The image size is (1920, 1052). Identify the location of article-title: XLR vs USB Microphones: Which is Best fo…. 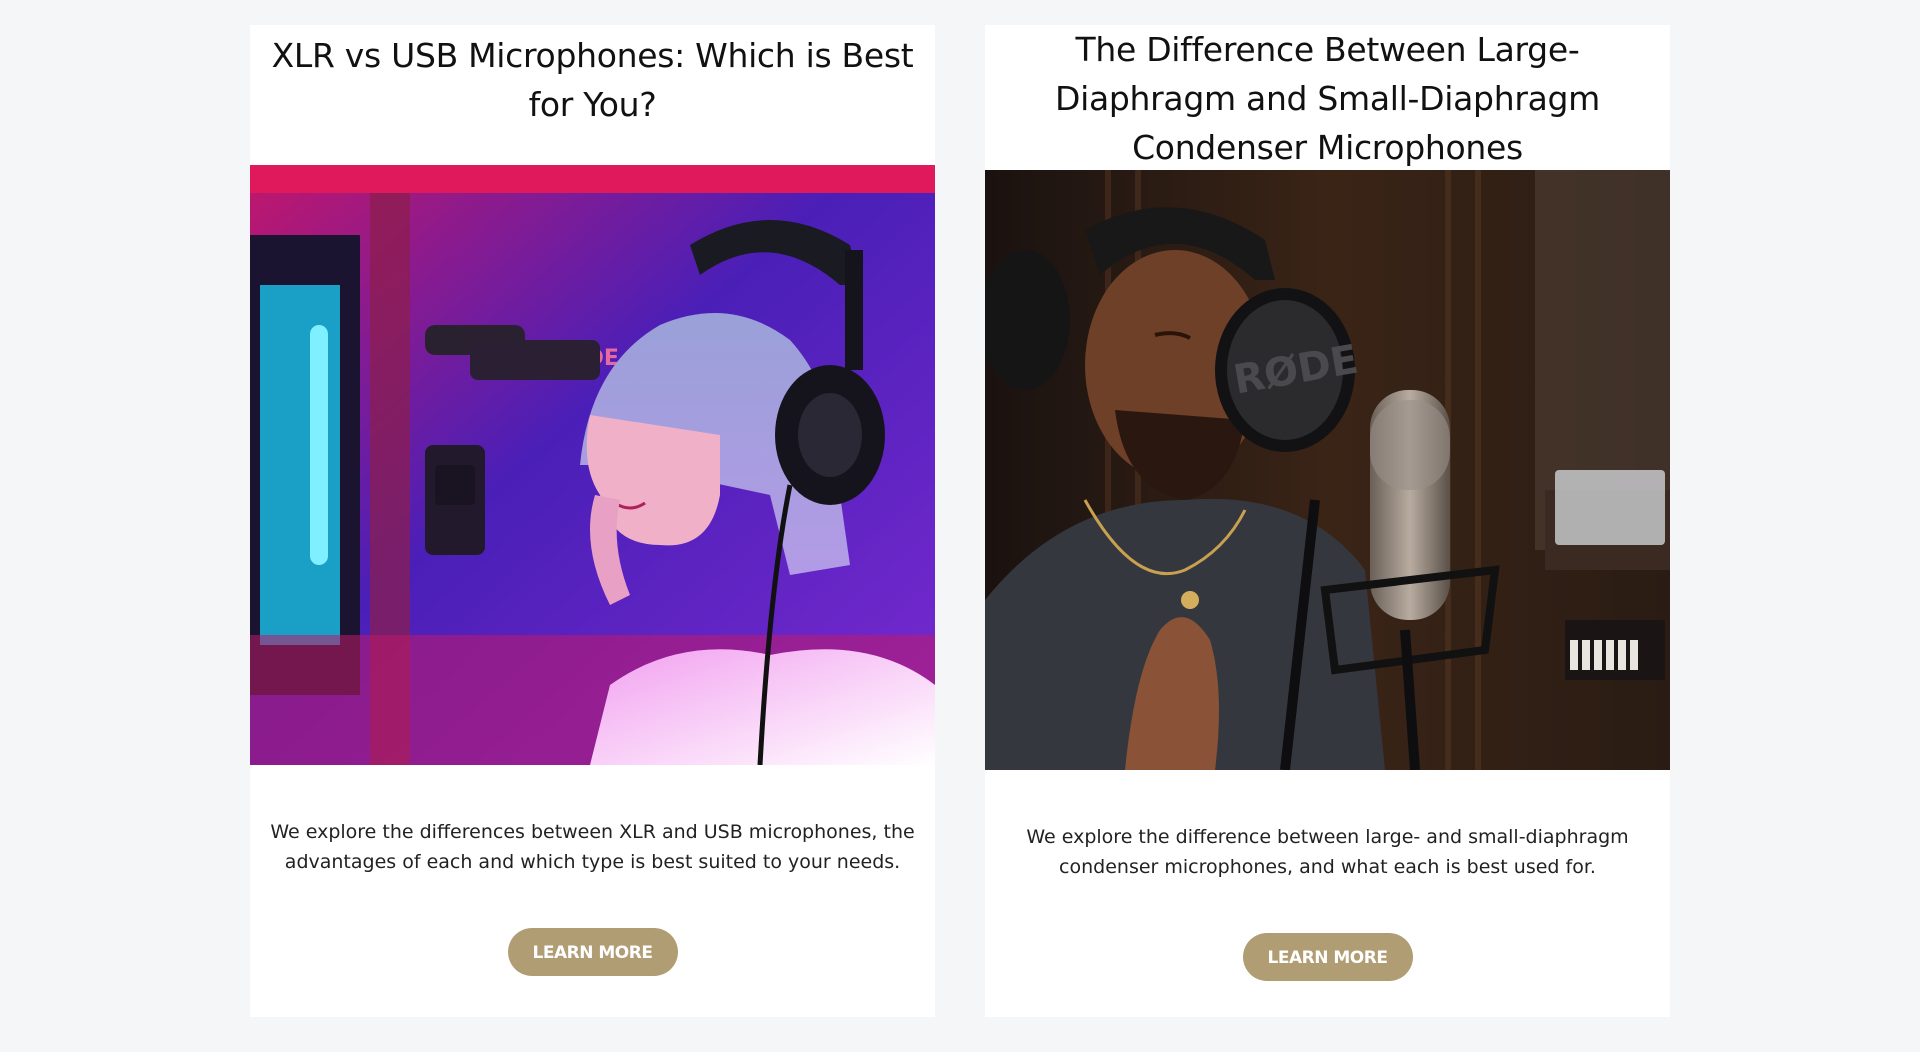
(592, 95).